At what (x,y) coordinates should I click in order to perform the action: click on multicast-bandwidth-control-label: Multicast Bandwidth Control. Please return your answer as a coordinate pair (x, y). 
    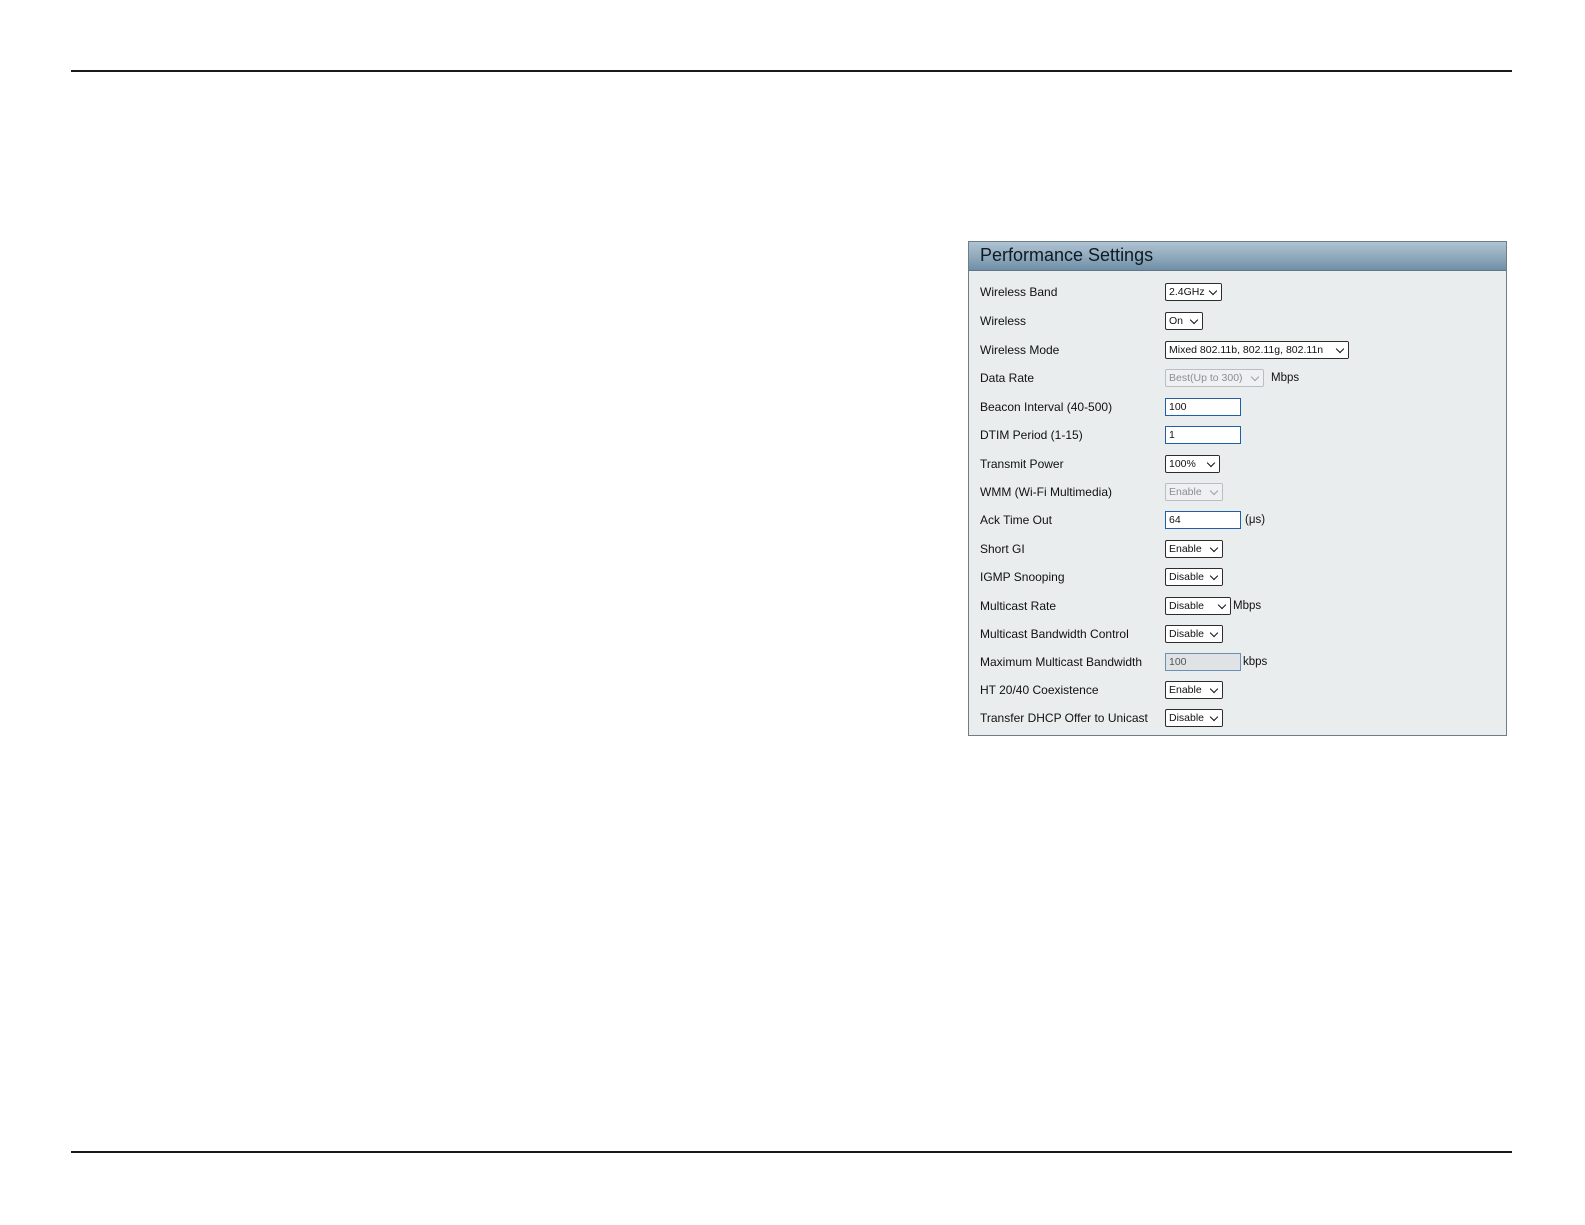
    Looking at the image, I should click on (1054, 634).